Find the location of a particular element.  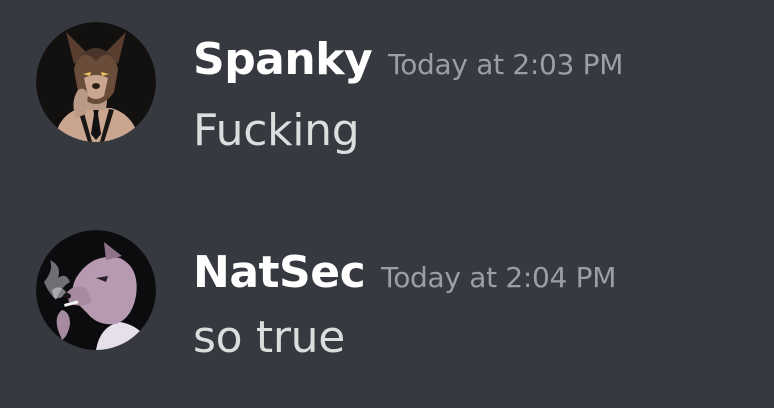

smoking-dog-avatar-icon is located at coordinates (96, 290).